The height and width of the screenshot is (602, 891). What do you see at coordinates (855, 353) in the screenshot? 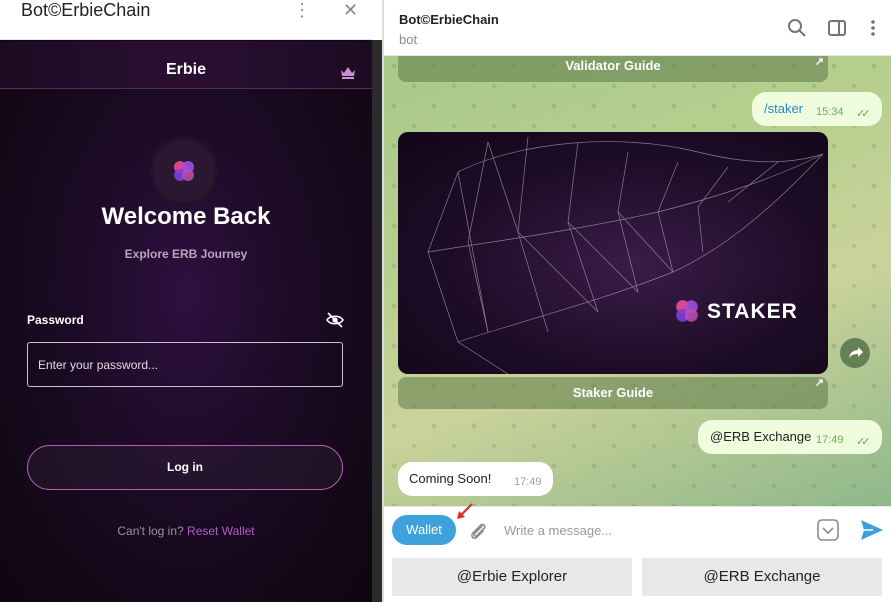
I see `share-icon` at bounding box center [855, 353].